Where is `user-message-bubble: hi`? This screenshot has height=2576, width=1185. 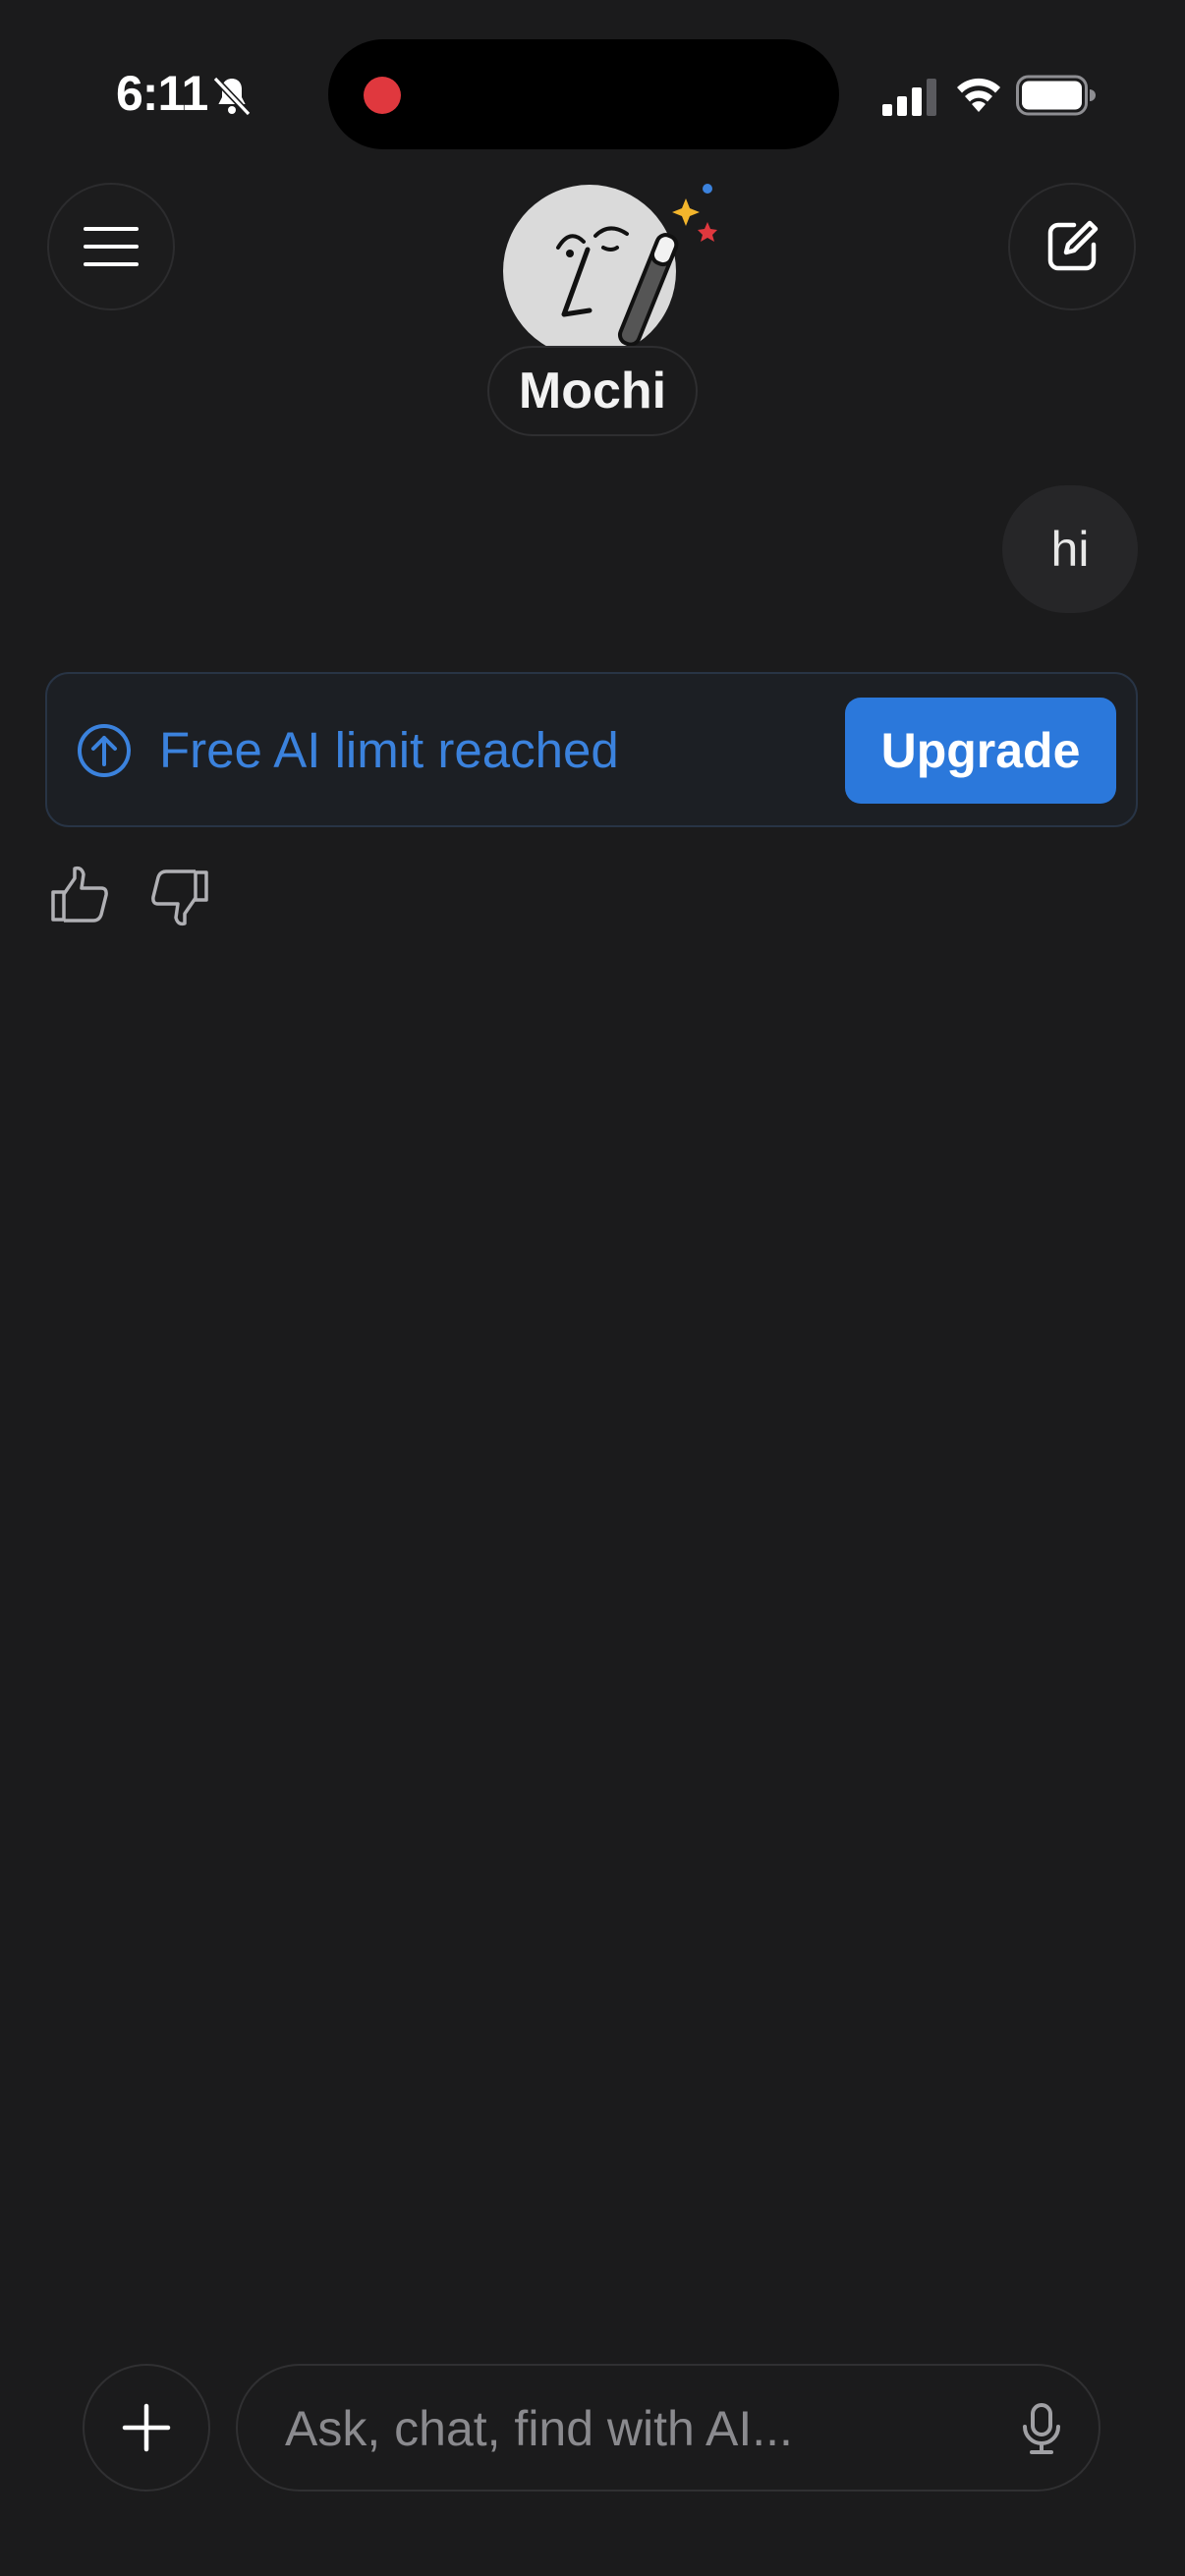
user-message-bubble: hi is located at coordinates (1070, 549).